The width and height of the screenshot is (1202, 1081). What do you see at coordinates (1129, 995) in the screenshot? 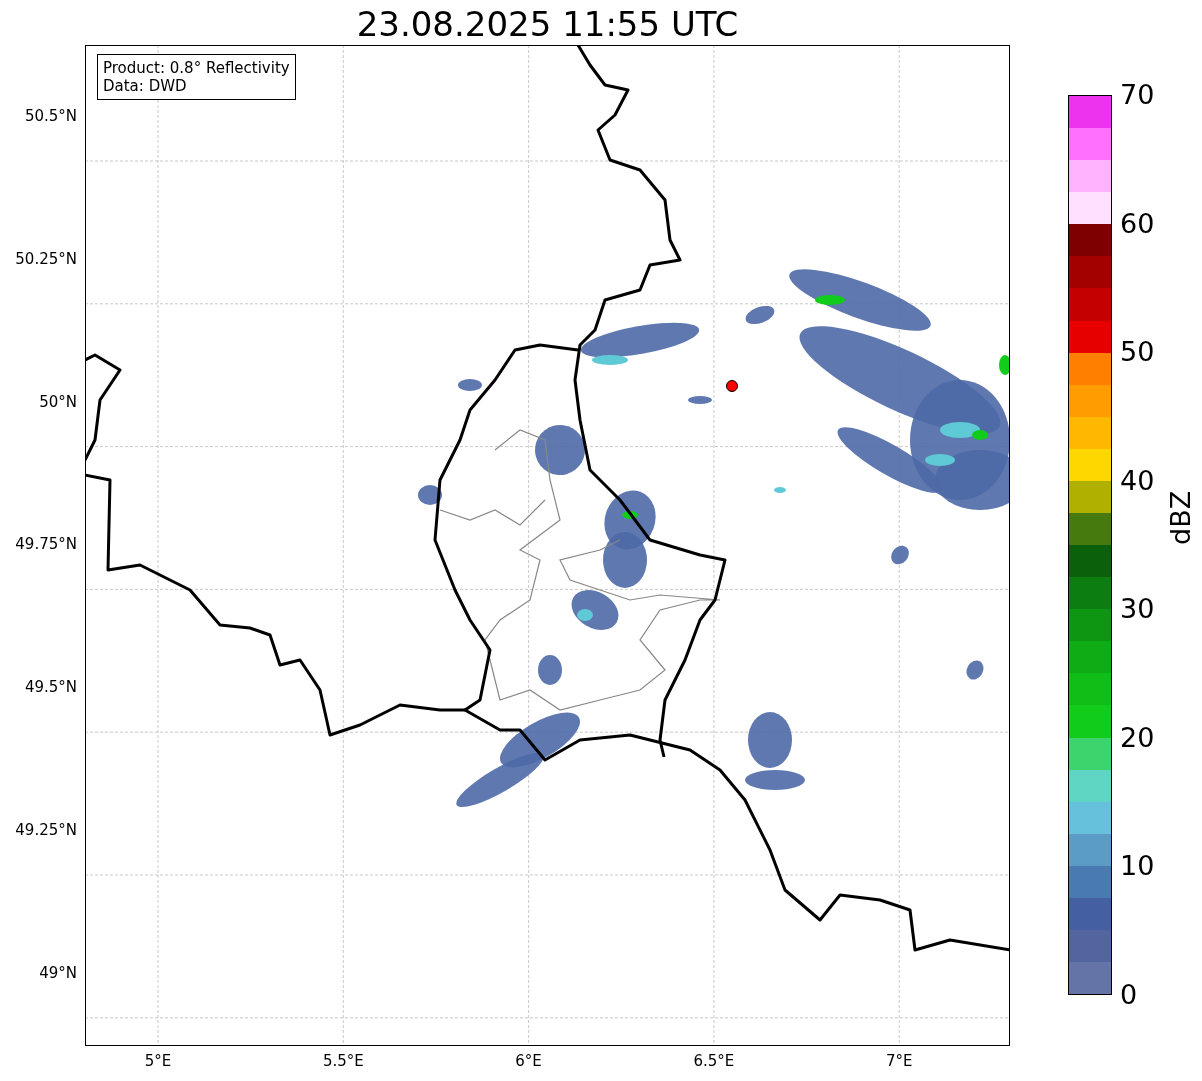
I see `colorbar-tick-label: 0` at bounding box center [1129, 995].